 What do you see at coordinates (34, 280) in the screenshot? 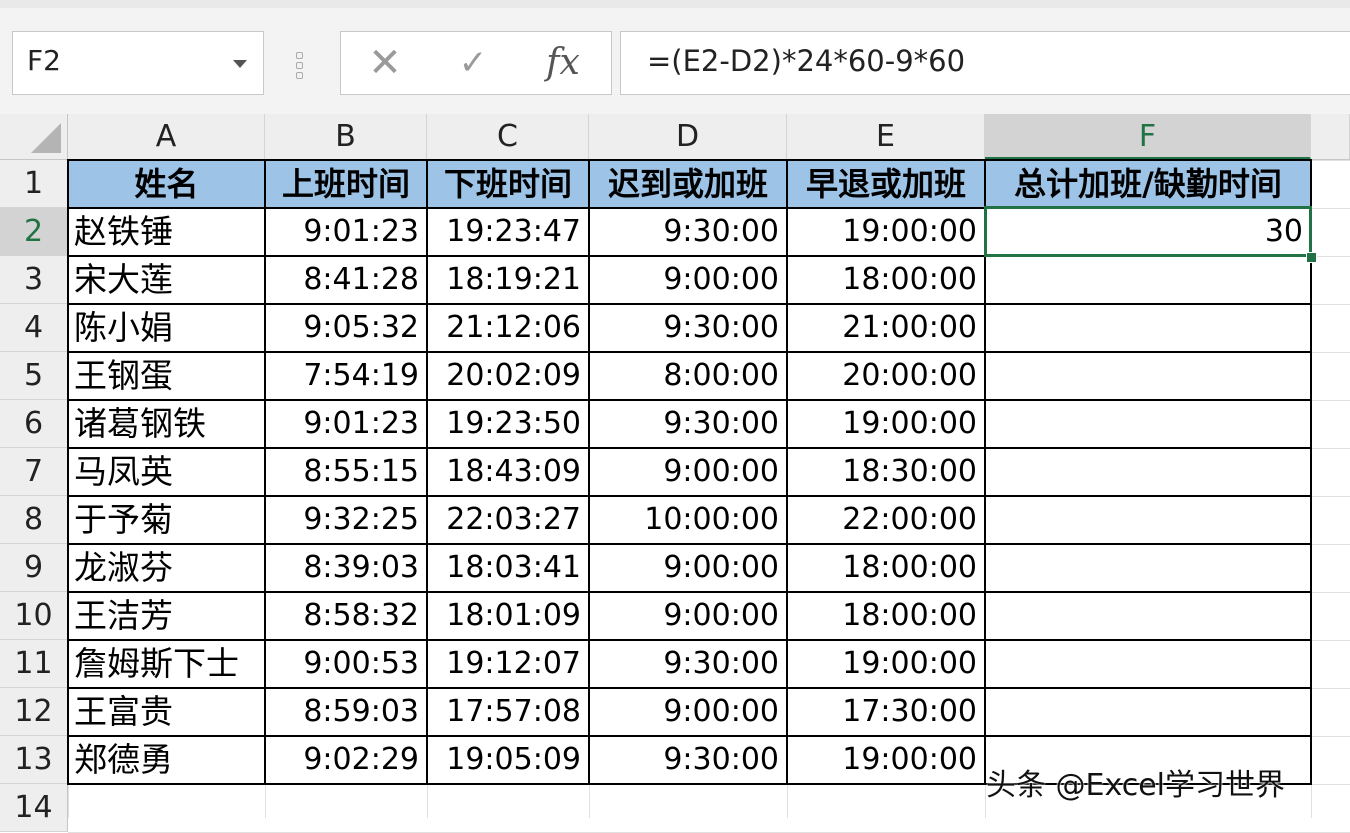
I see `row-header-3: 3` at bounding box center [34, 280].